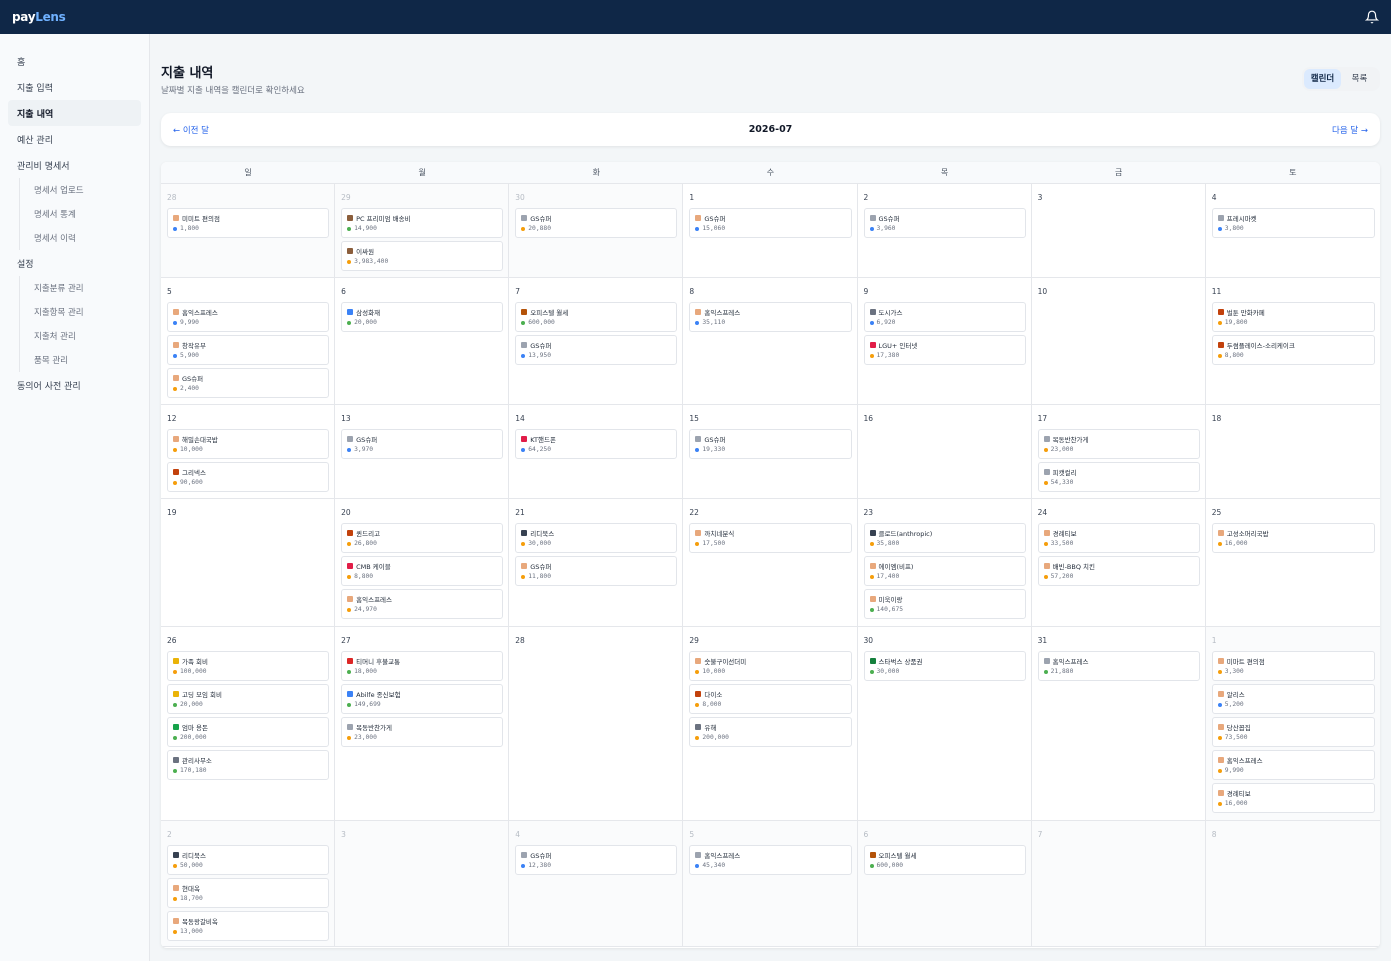  What do you see at coordinates (944, 538) in the screenshot?
I see `expense-entry: 클로드(anthropic) 35,800` at bounding box center [944, 538].